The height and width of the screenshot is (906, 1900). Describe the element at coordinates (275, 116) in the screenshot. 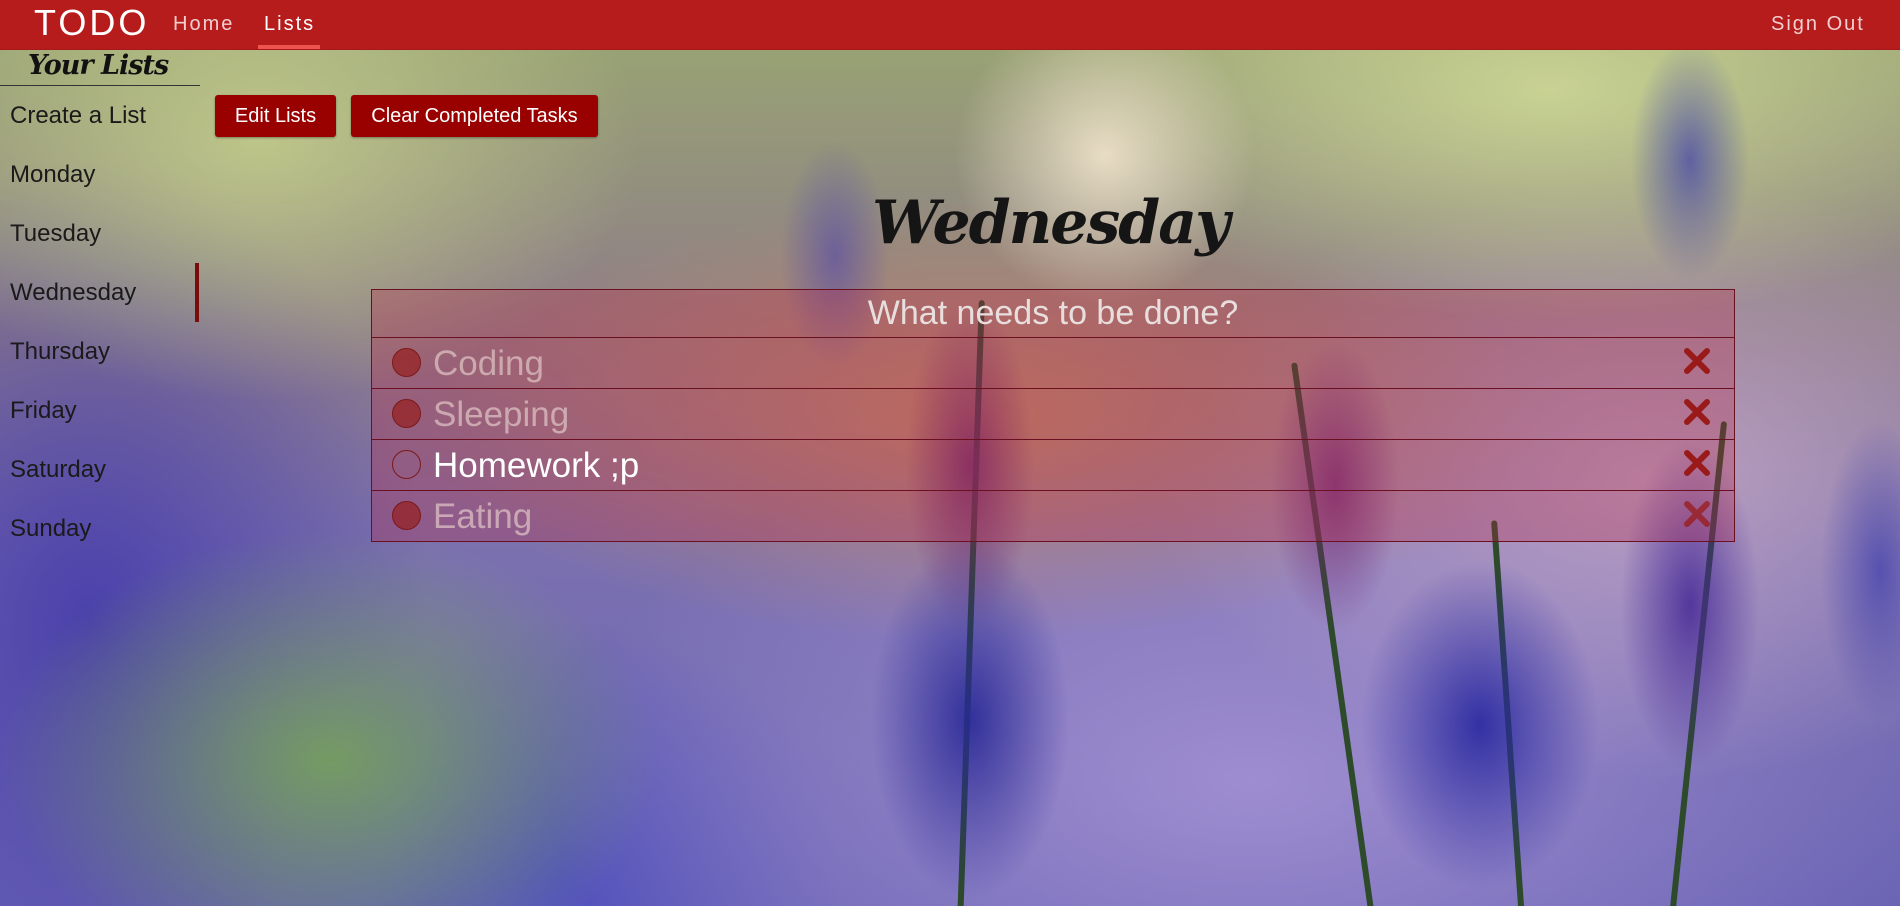

I see `edit-lists-button: Edit Lists` at that location.